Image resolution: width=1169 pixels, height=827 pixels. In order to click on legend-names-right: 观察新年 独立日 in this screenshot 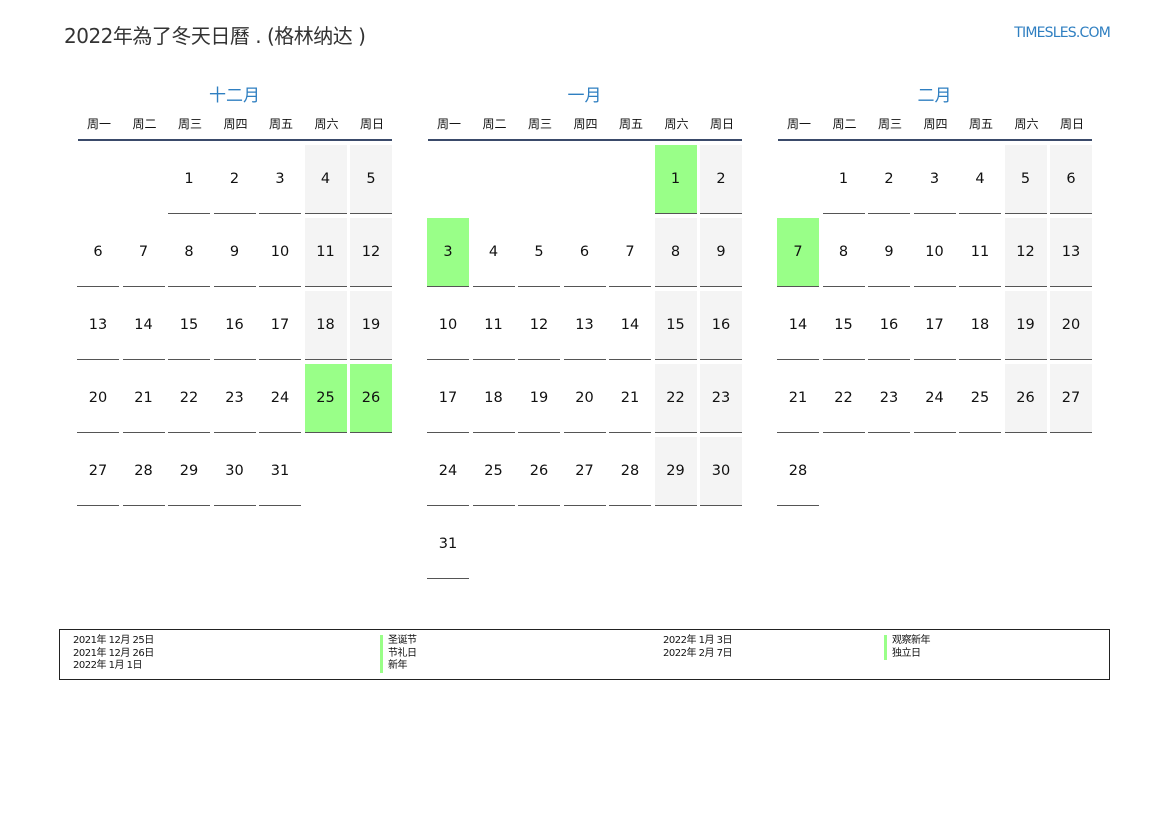, I will do `click(907, 647)`.